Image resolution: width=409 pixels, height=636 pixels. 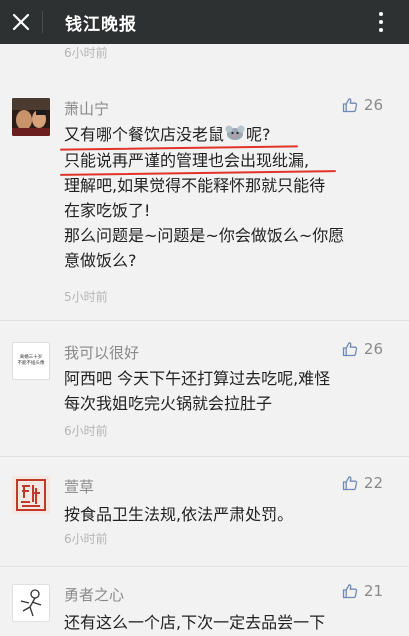 What do you see at coordinates (86, 297) in the screenshot?
I see `comment-time: 5小时前` at bounding box center [86, 297].